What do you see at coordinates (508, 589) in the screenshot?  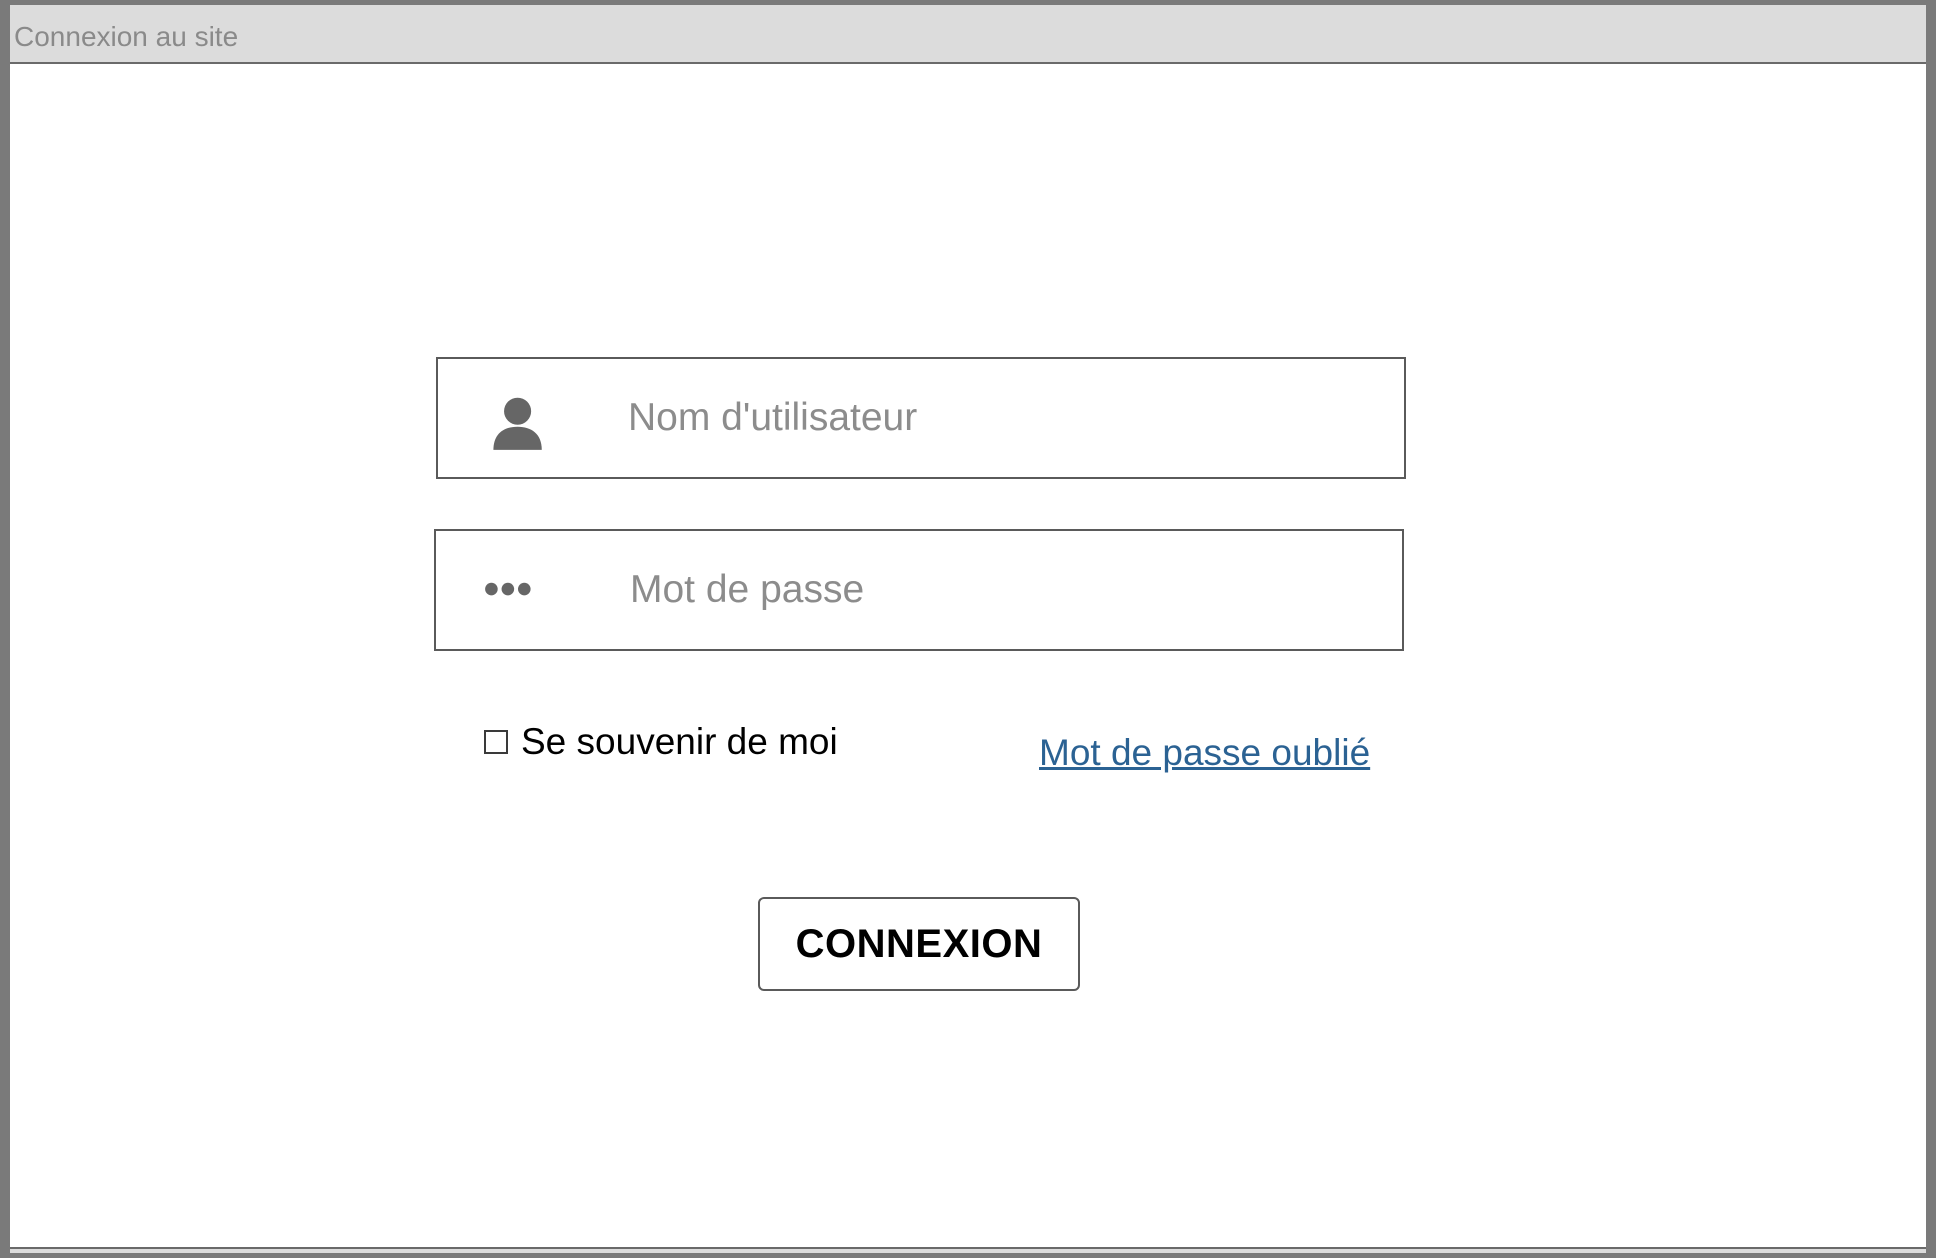 I see `dots-icon` at bounding box center [508, 589].